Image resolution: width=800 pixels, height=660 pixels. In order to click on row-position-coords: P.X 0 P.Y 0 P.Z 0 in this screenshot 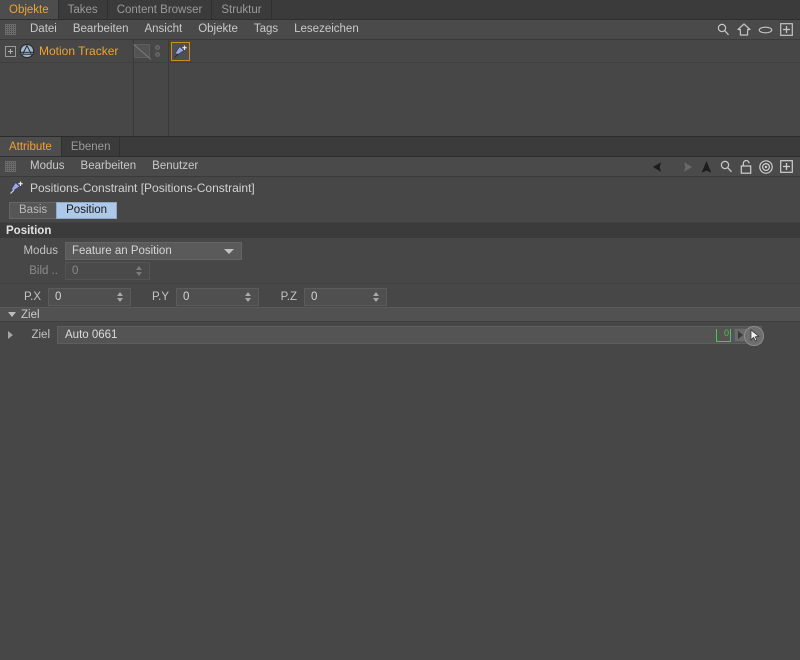, I will do `click(400, 296)`.